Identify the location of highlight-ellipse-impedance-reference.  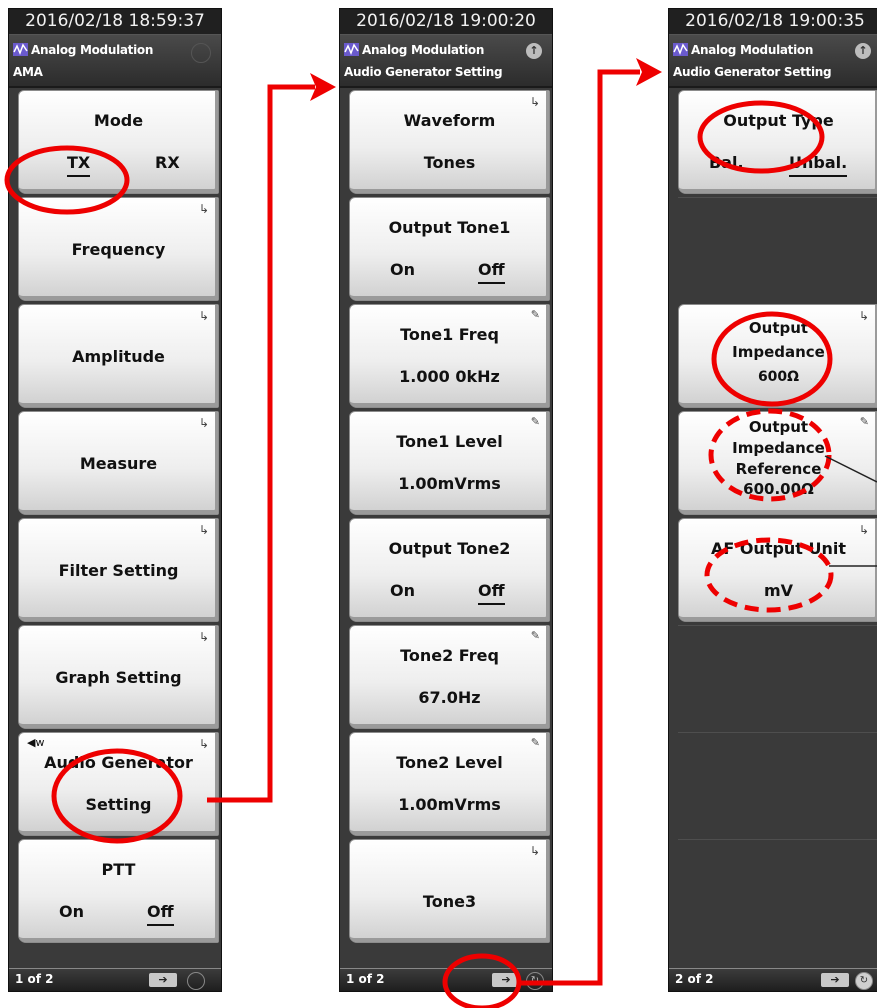
(770, 455).